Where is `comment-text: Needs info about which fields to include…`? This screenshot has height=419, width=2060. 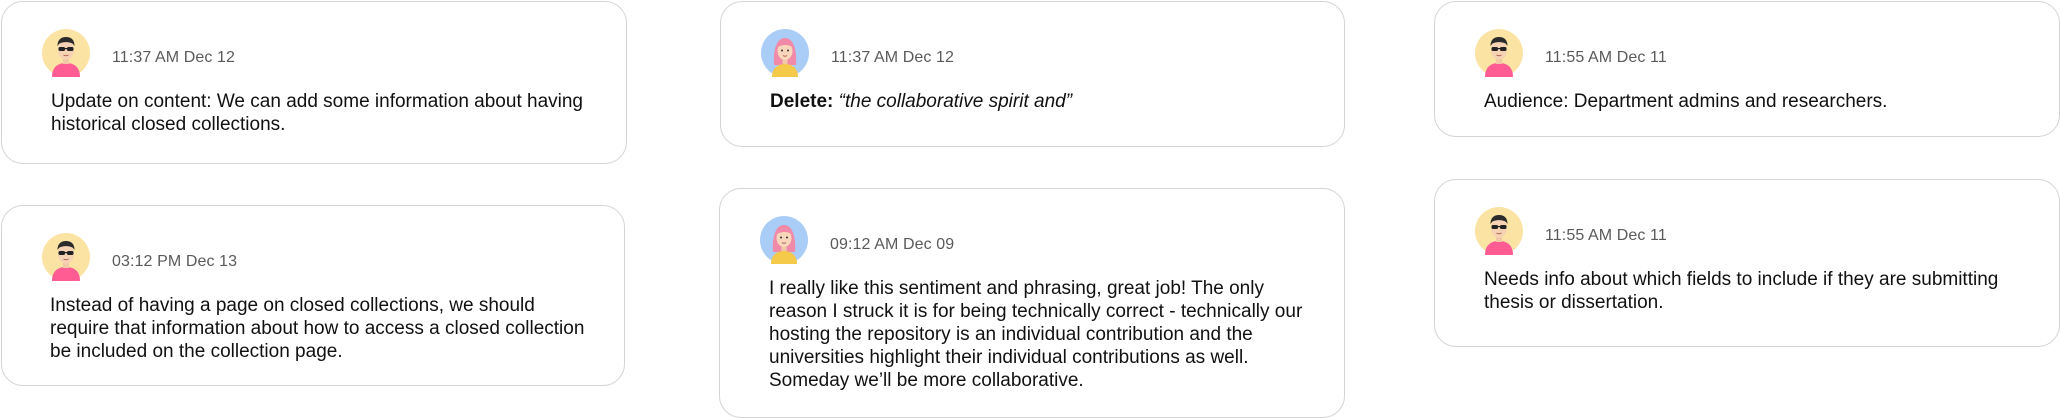 comment-text: Needs info about which fields to include… is located at coordinates (1741, 291).